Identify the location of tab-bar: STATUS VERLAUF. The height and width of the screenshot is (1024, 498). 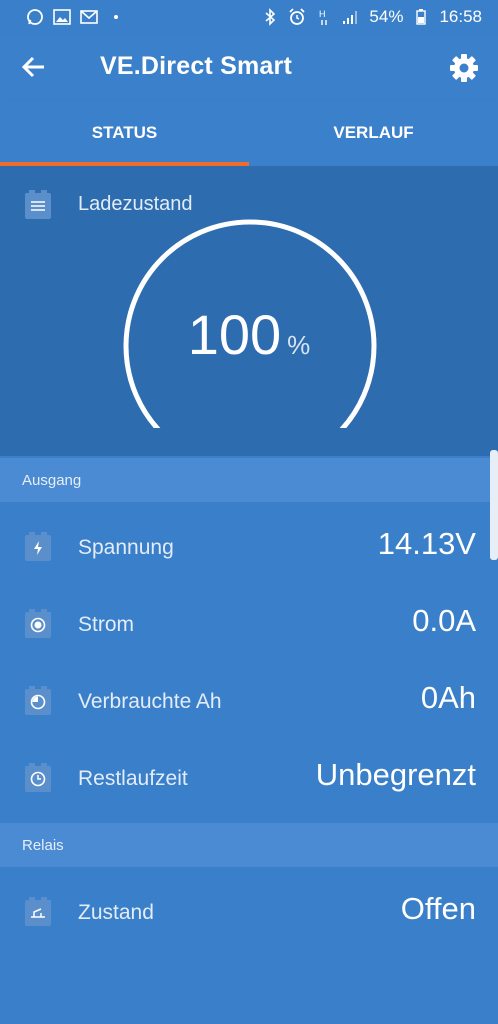
(249, 133).